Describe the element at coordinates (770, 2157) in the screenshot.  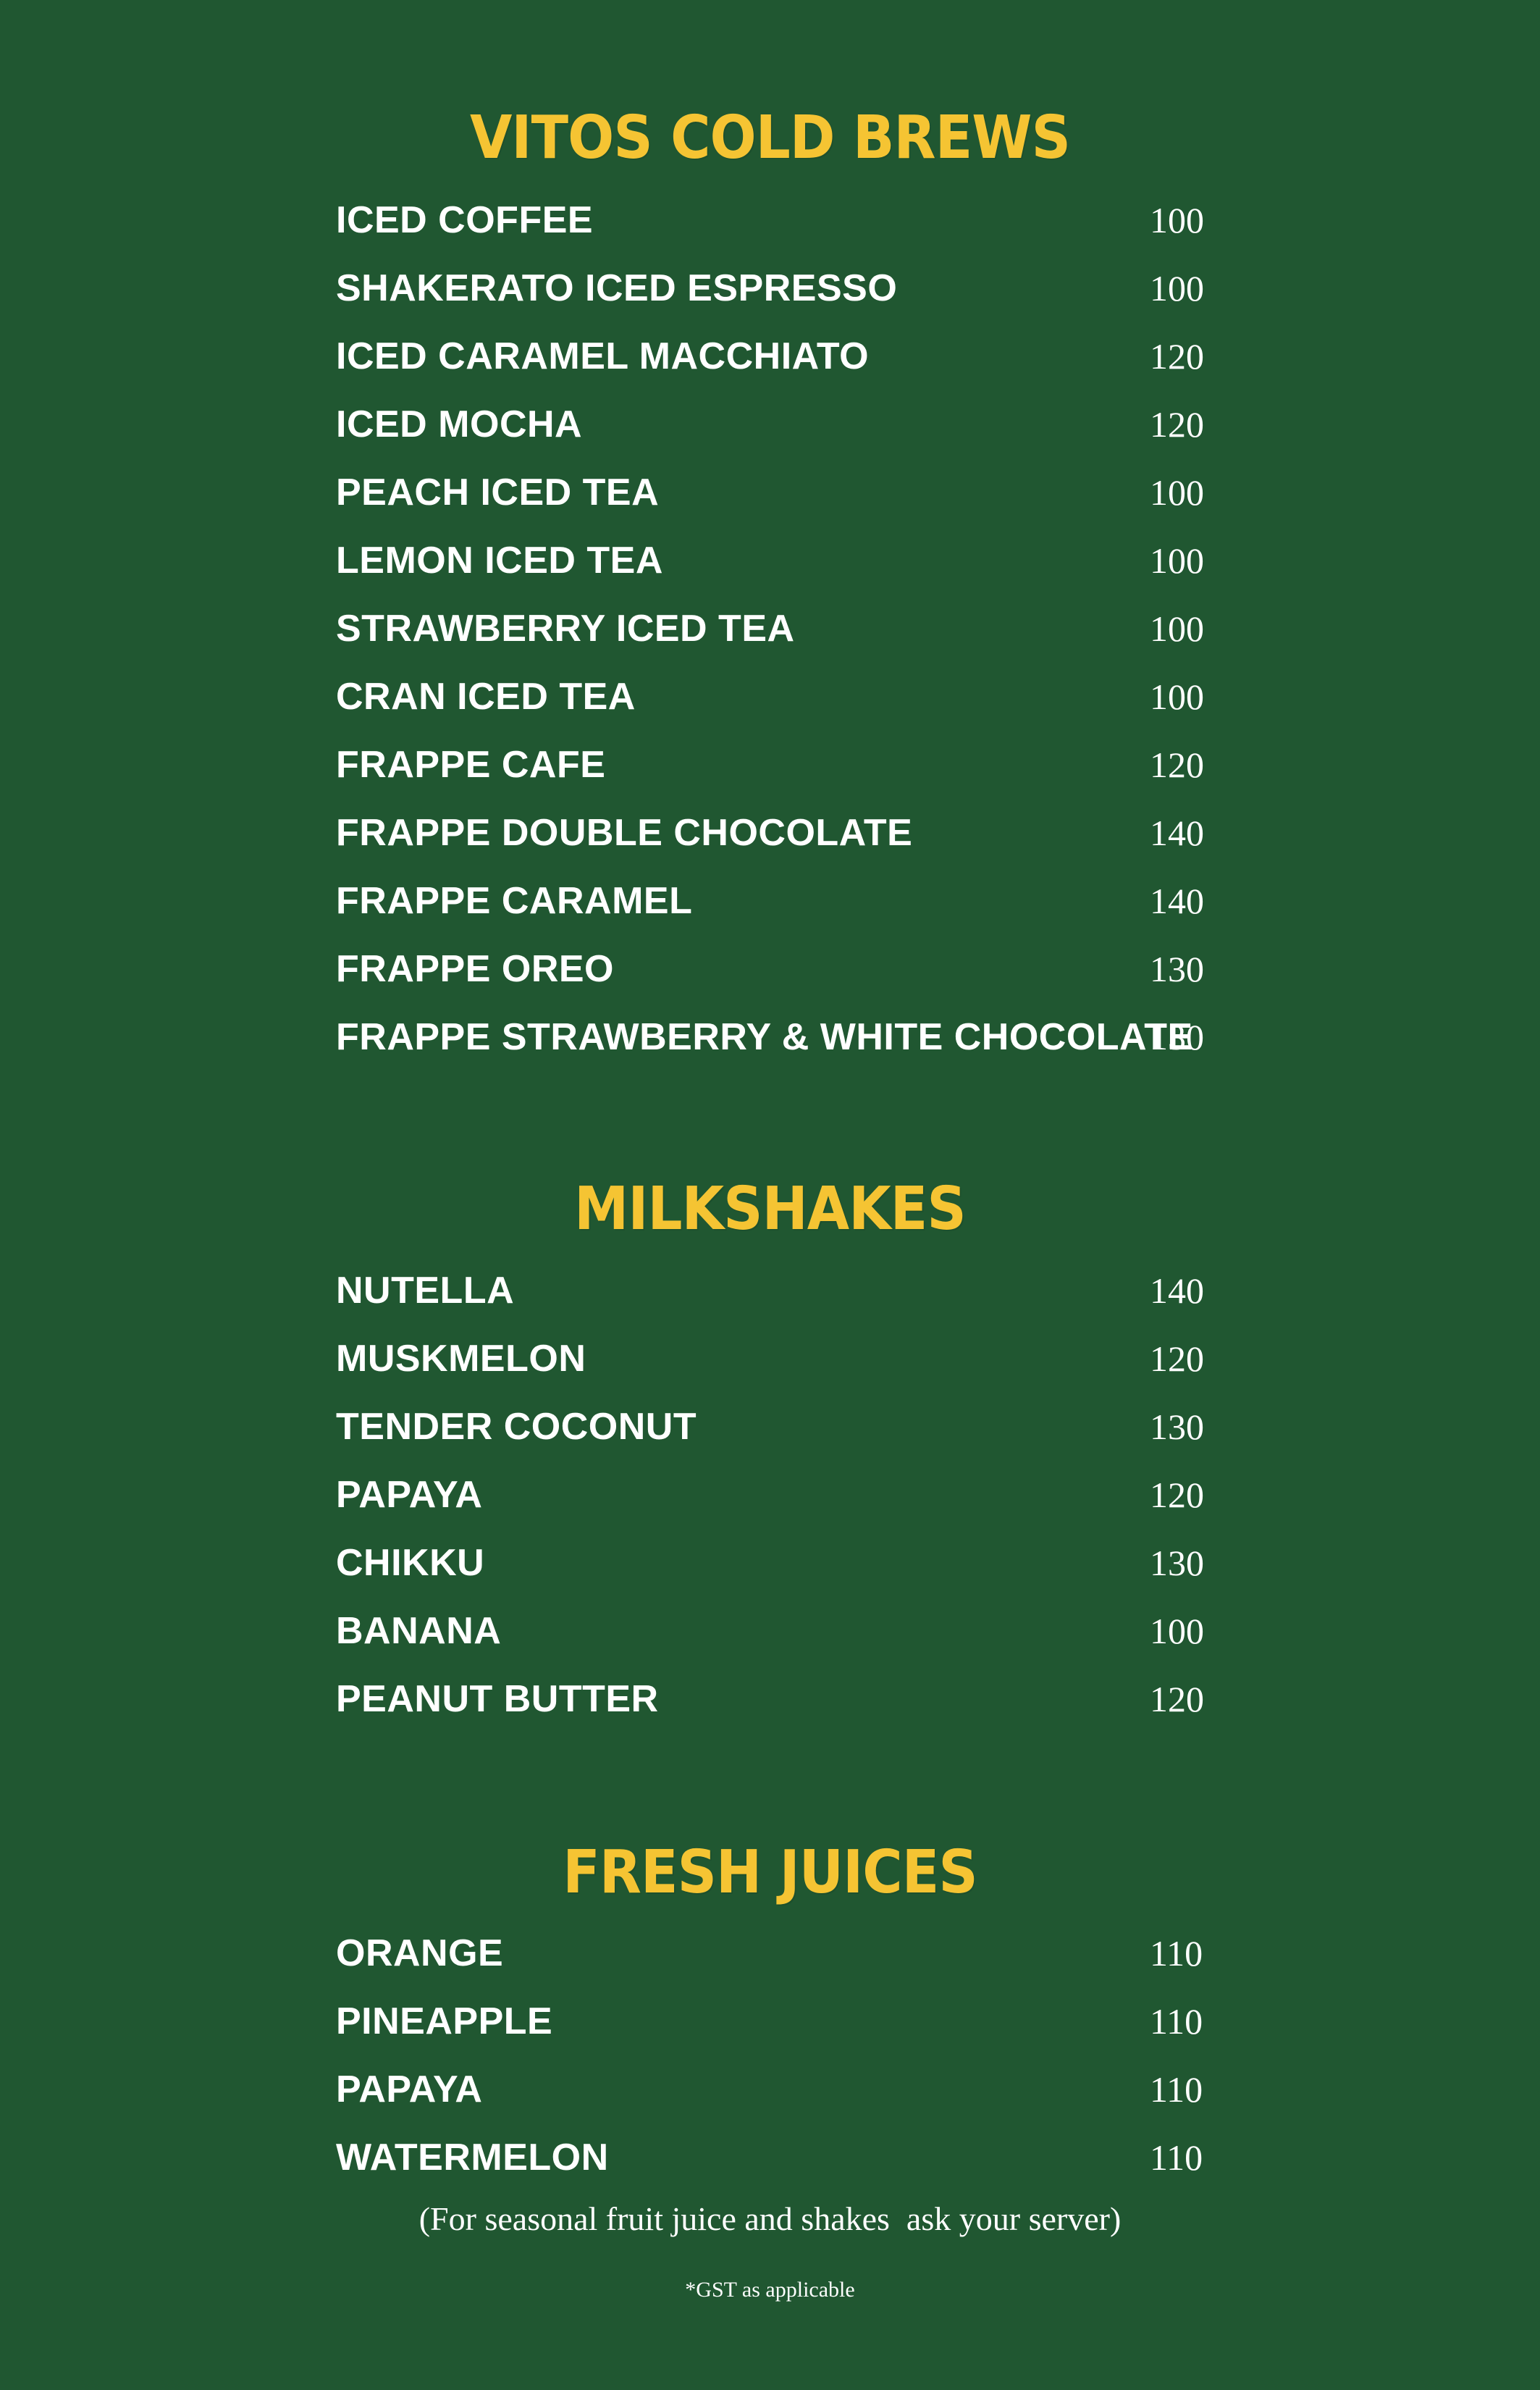
I see `menu-item: WATERMELON 110` at that location.